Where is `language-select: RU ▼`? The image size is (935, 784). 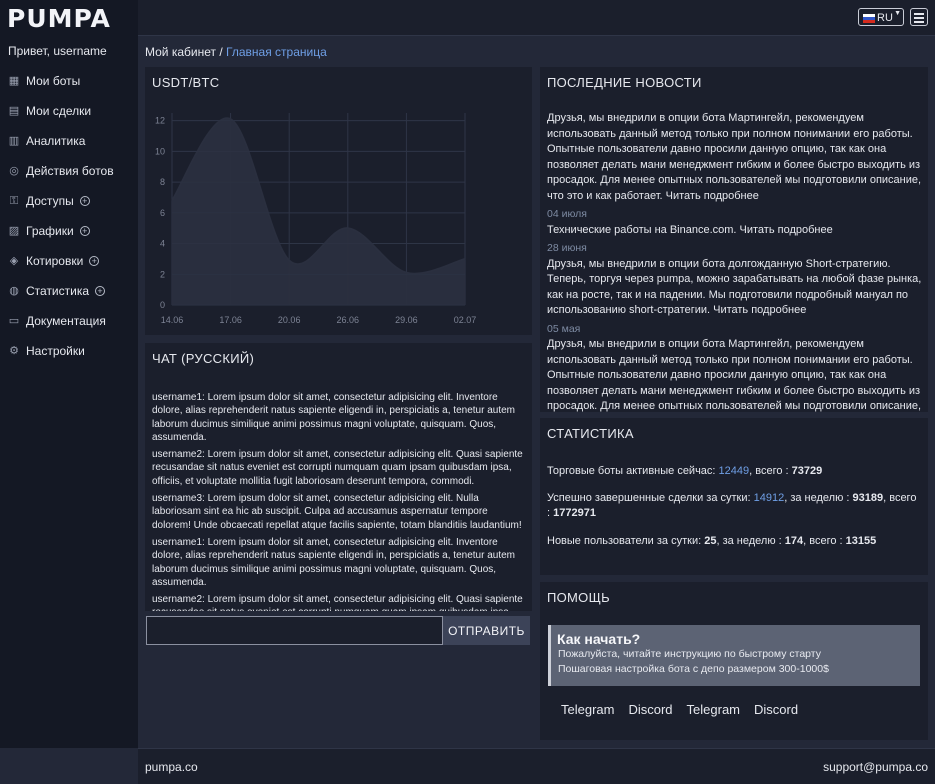 language-select: RU ▼ is located at coordinates (881, 17).